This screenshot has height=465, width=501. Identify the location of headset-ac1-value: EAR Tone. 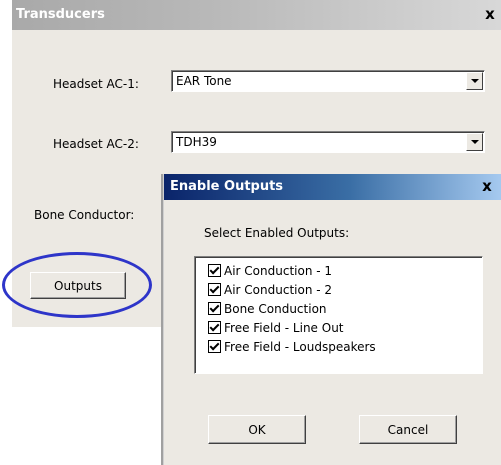
(204, 81).